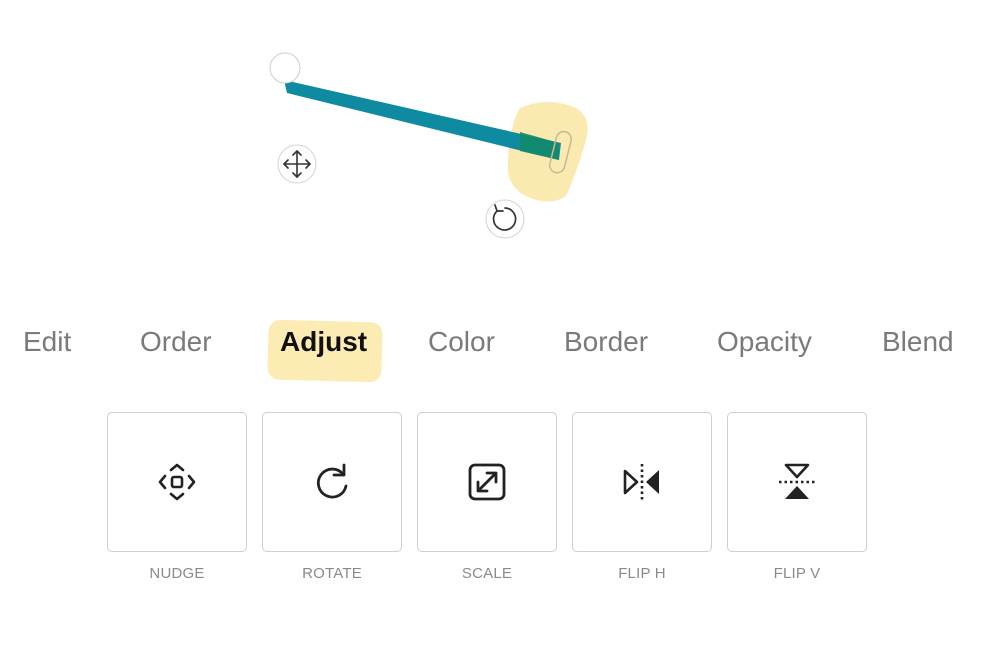  Describe the element at coordinates (47, 342) in the screenshot. I see `tab-edit: Edit` at that location.